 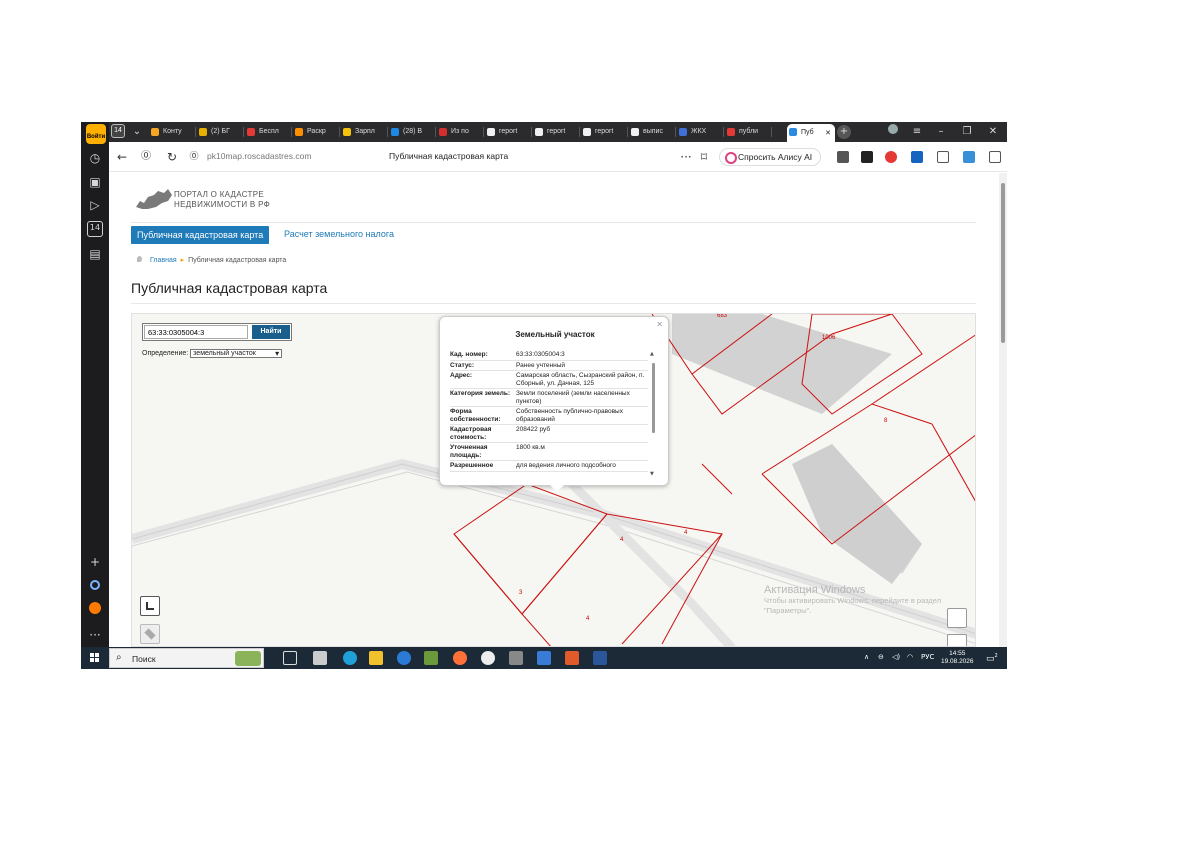 What do you see at coordinates (843, 157) in the screenshot?
I see `hand-extension-icon` at bounding box center [843, 157].